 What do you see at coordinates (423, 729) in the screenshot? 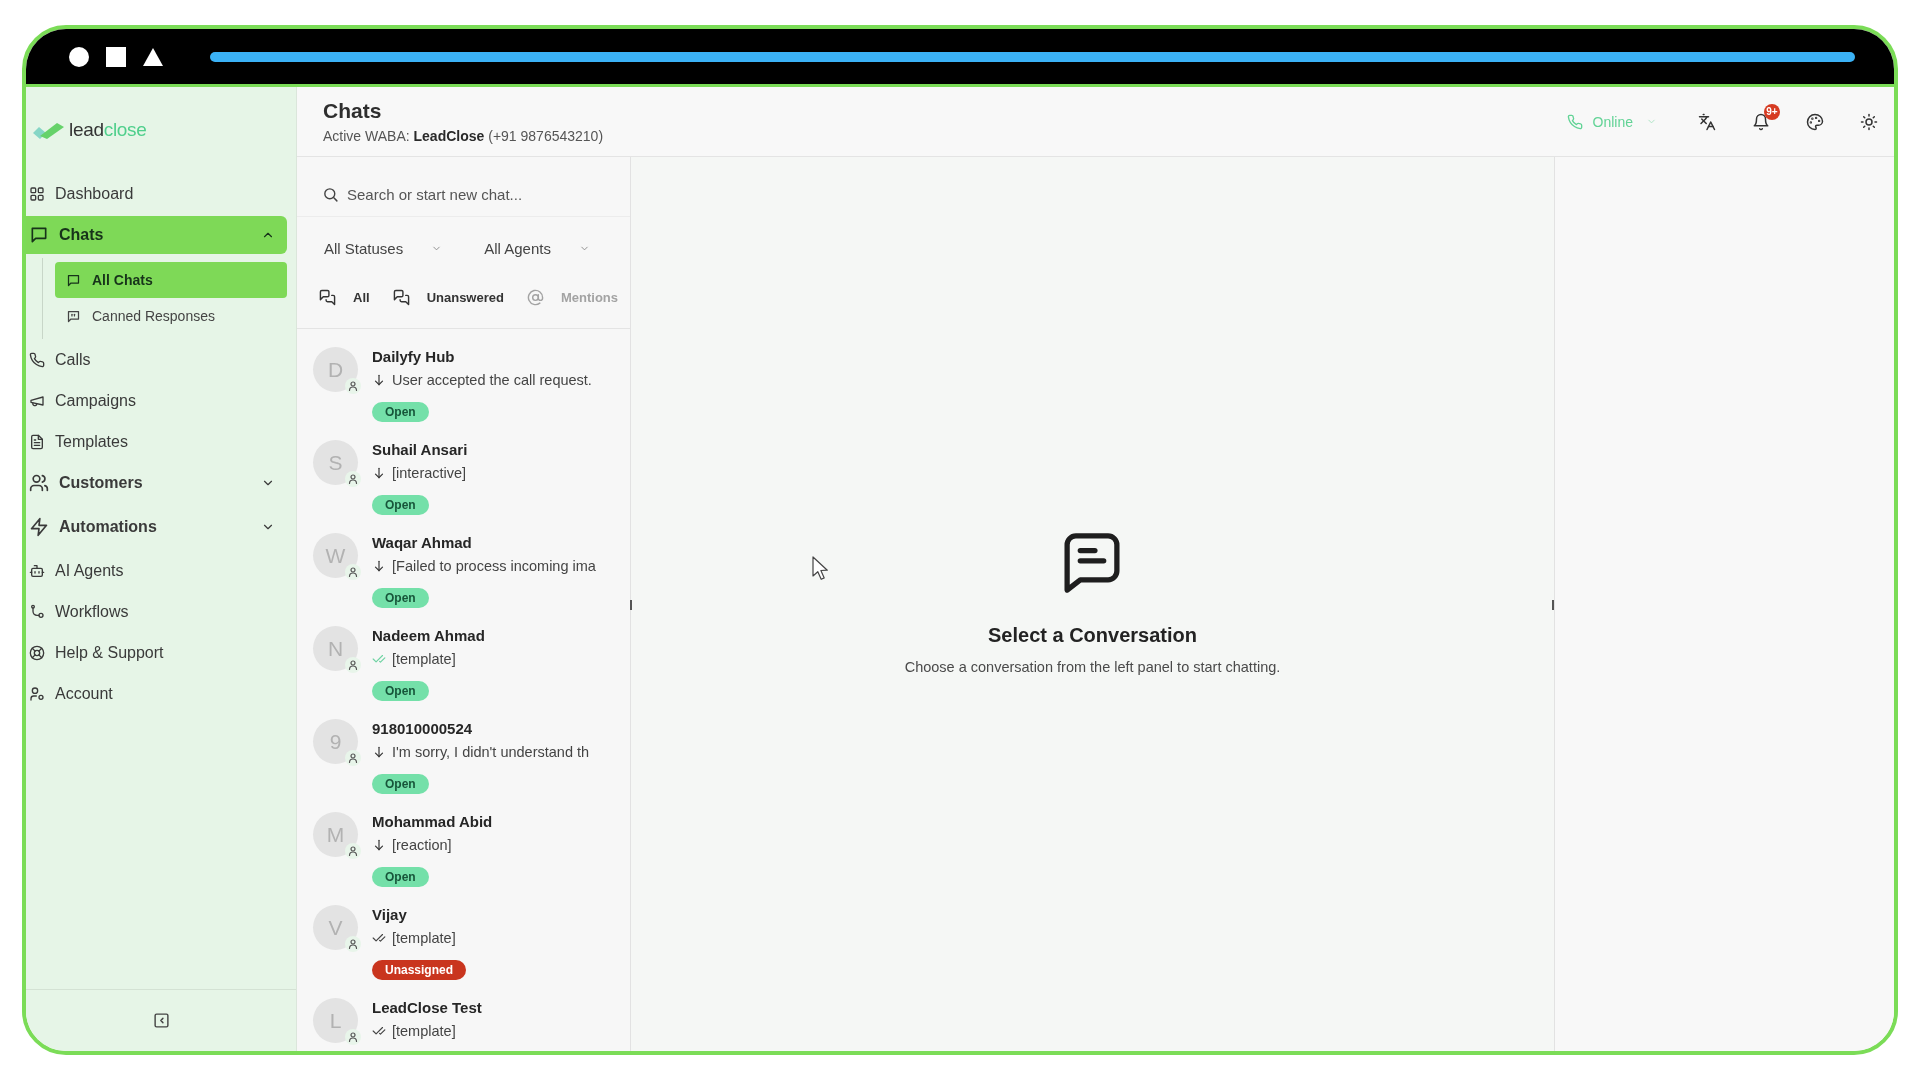
I see `contact-name: 918010000524` at bounding box center [423, 729].